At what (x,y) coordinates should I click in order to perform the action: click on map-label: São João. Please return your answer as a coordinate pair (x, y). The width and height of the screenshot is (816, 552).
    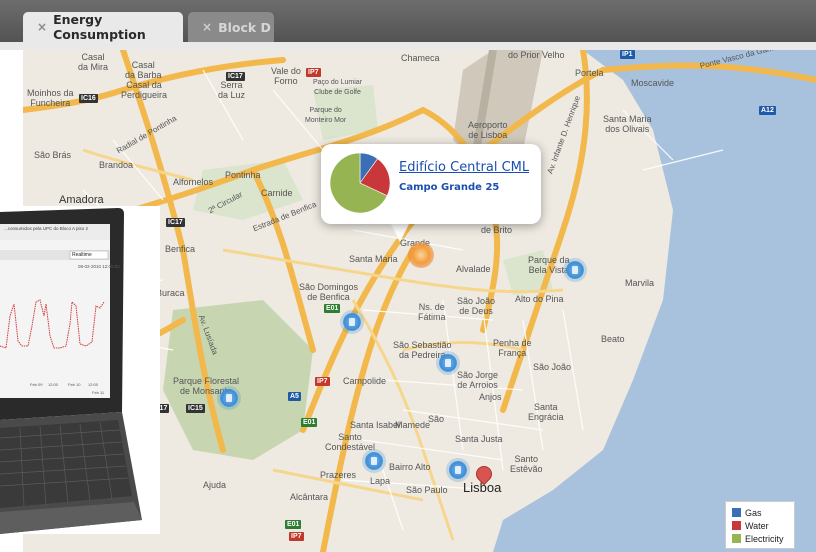
    Looking at the image, I should click on (552, 367).